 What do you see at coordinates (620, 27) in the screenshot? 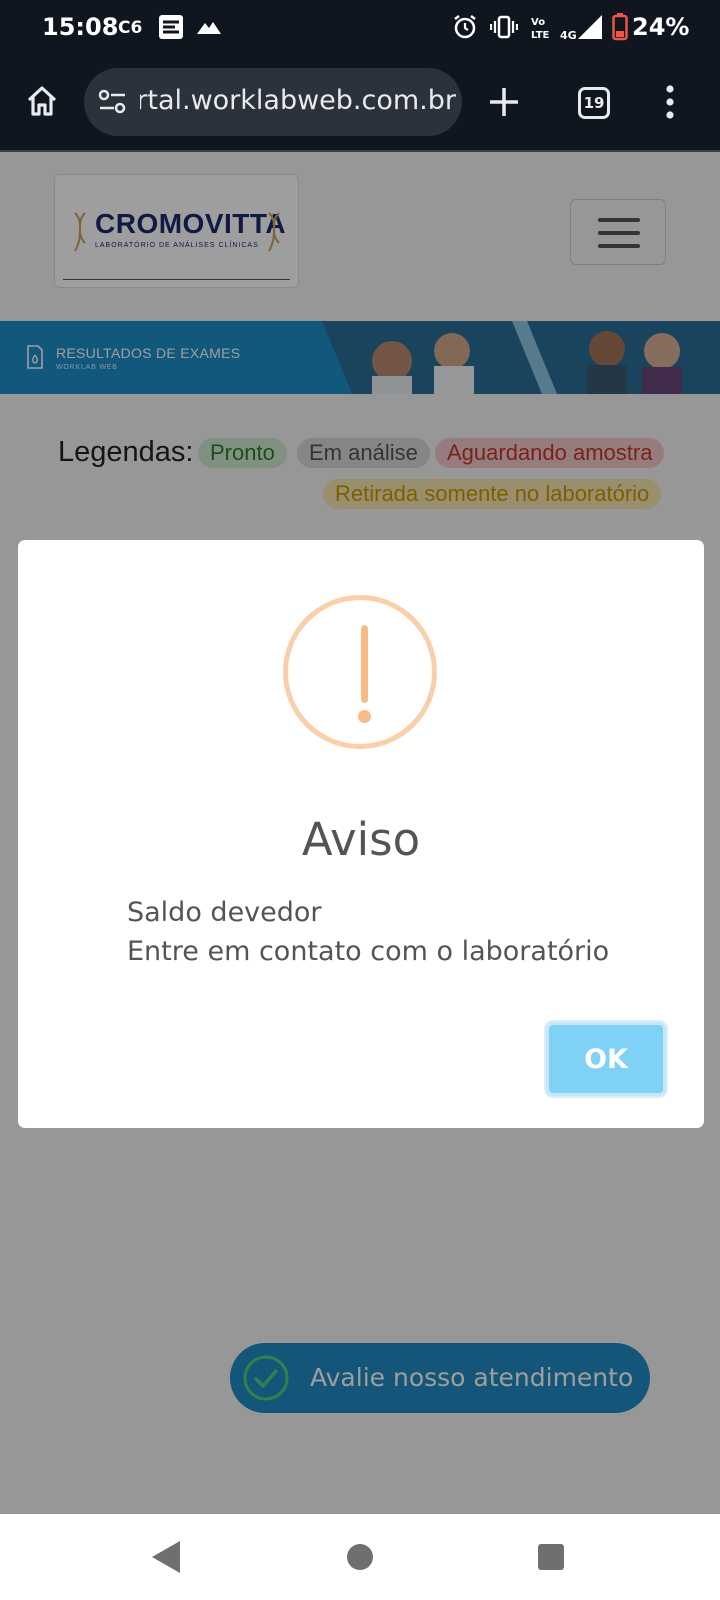
I see `battery-icon` at bounding box center [620, 27].